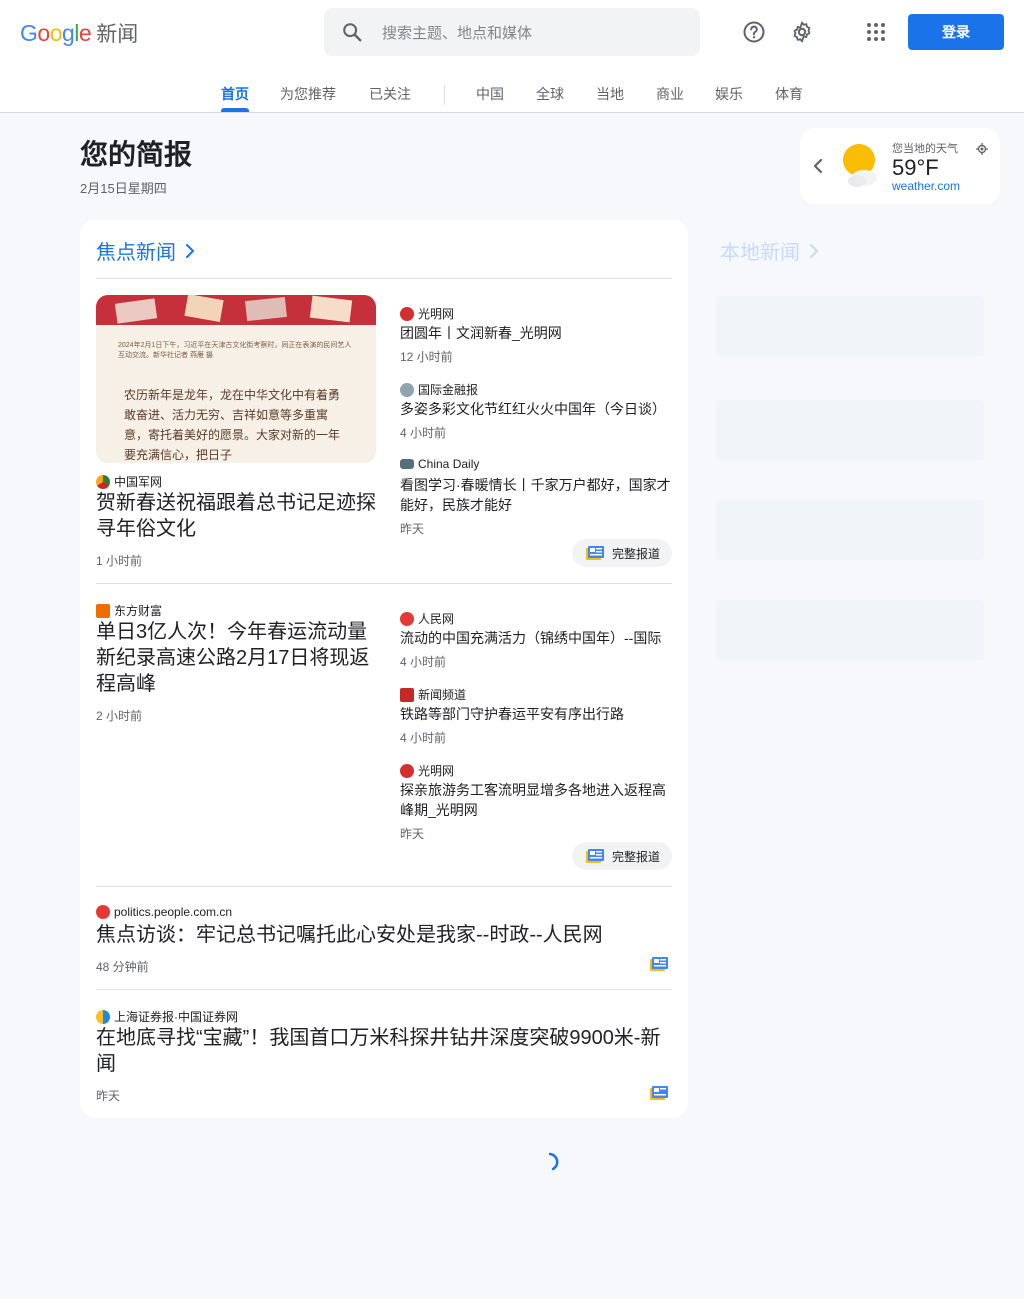 The width and height of the screenshot is (1024, 1299). Describe the element at coordinates (729, 94) in the screenshot. I see `tab-entertainment: 娱乐` at that location.